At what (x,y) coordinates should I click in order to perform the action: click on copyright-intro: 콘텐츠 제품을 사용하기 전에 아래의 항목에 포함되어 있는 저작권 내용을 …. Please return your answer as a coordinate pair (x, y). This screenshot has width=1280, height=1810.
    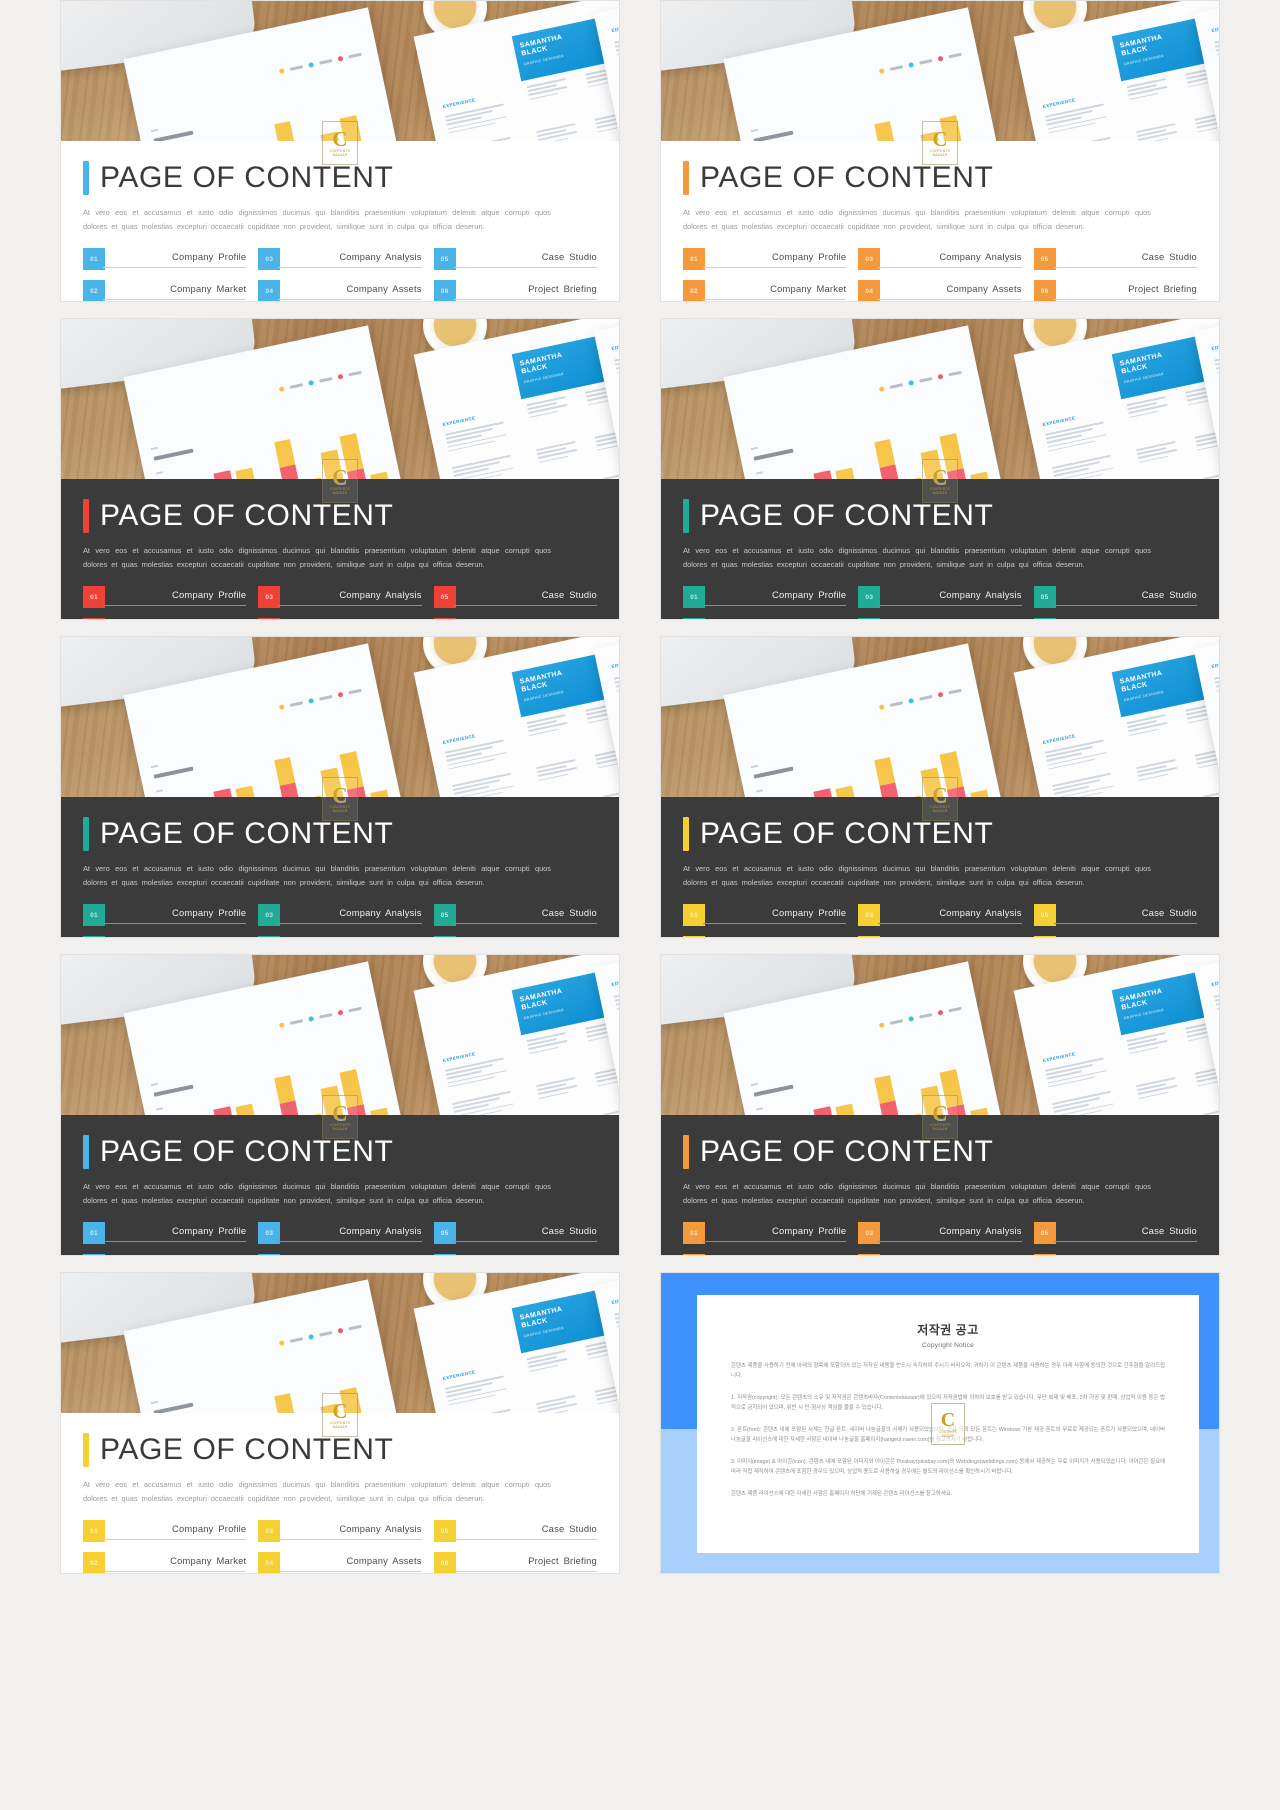
    Looking at the image, I should click on (948, 1371).